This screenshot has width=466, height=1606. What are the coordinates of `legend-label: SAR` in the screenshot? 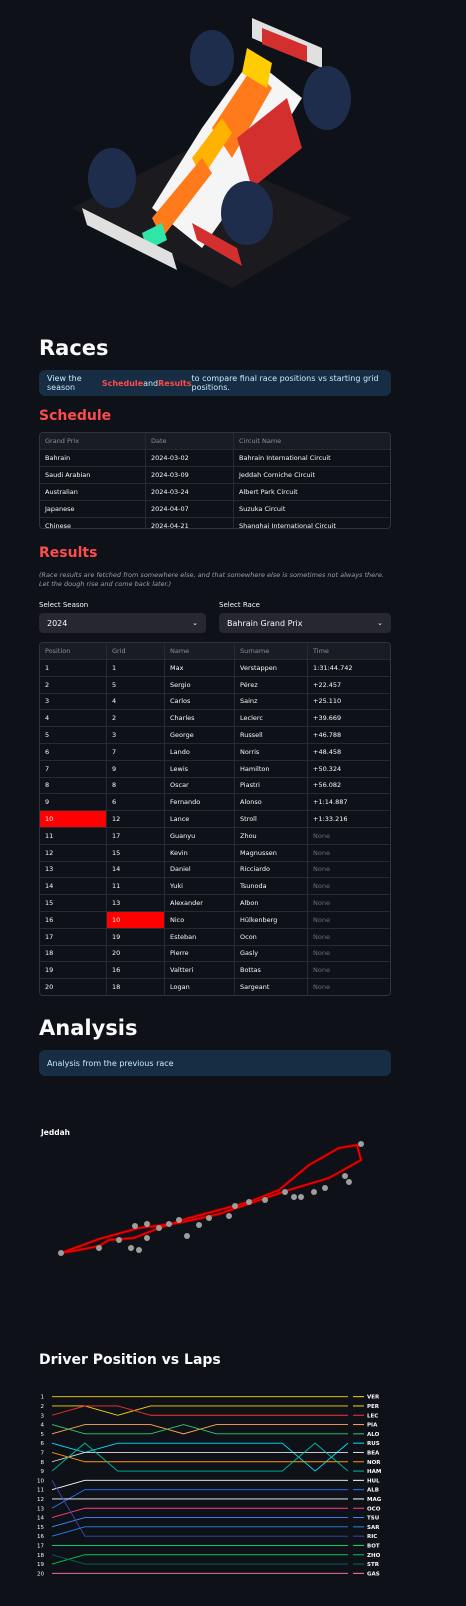 It's located at (373, 1528).